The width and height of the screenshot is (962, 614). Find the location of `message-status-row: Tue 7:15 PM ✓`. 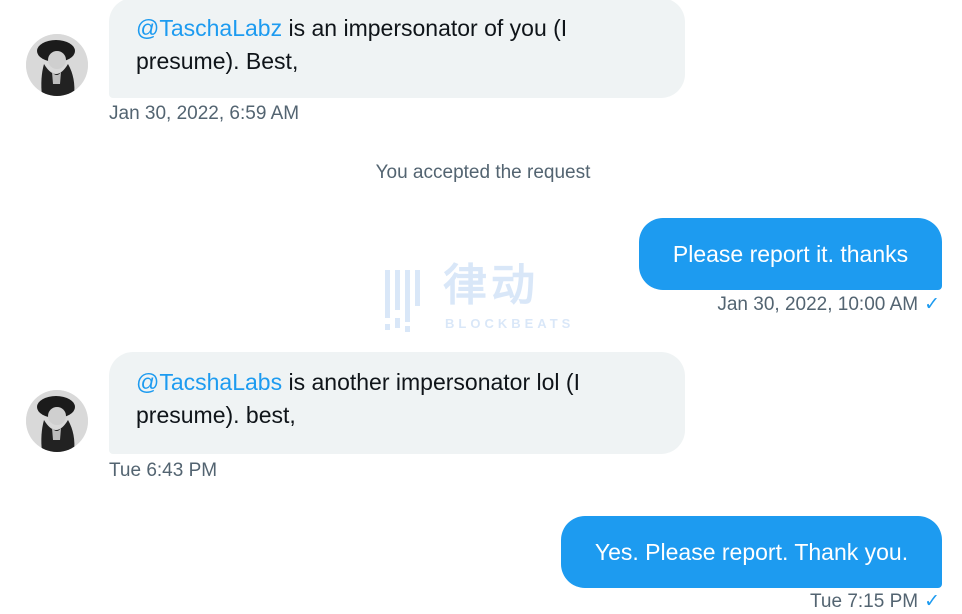

message-status-row: Tue 7:15 PM ✓ is located at coordinates (875, 602).